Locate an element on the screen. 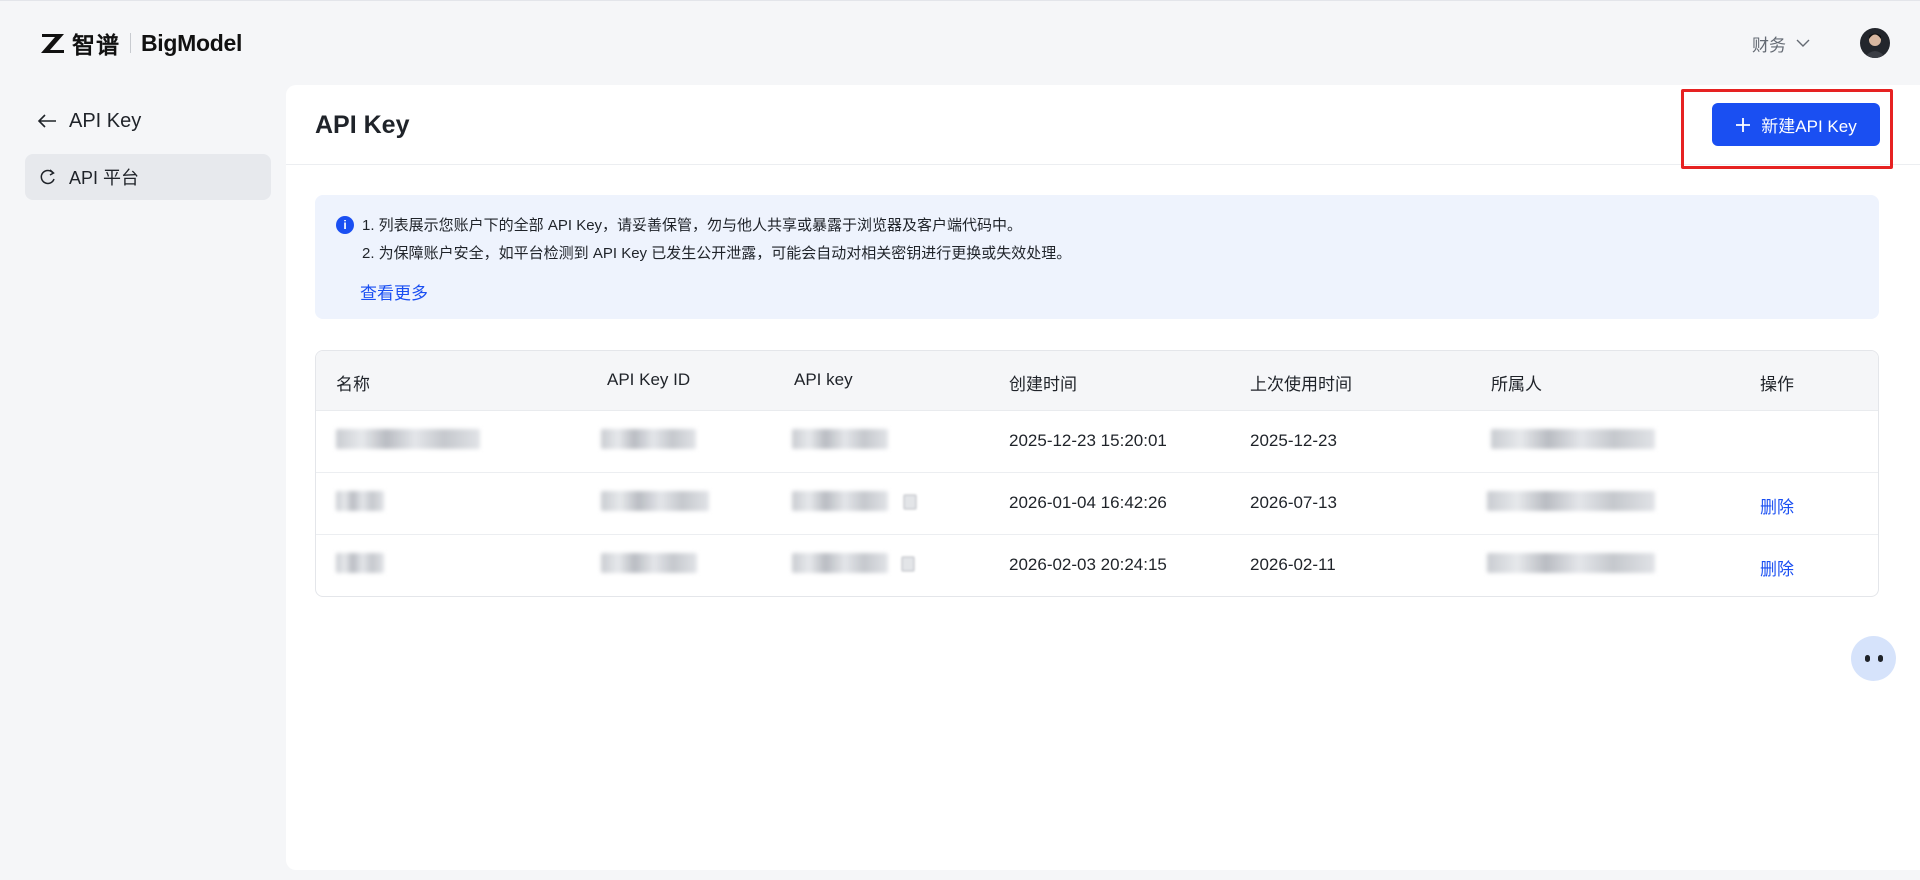 This screenshot has height=880, width=1920. new-api-key-button: 新建API Key is located at coordinates (1796, 124).